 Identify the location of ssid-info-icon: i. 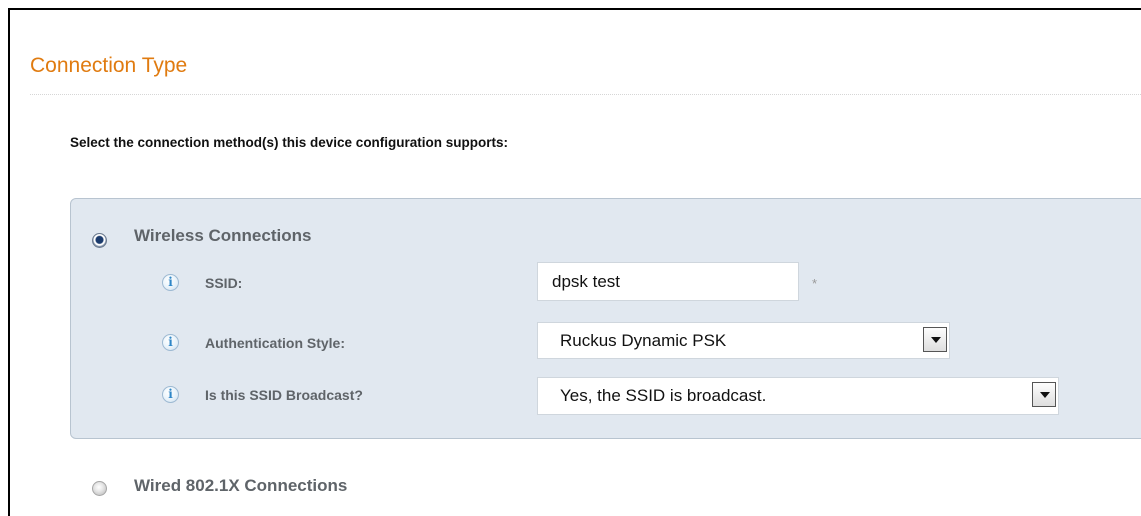
(170, 282).